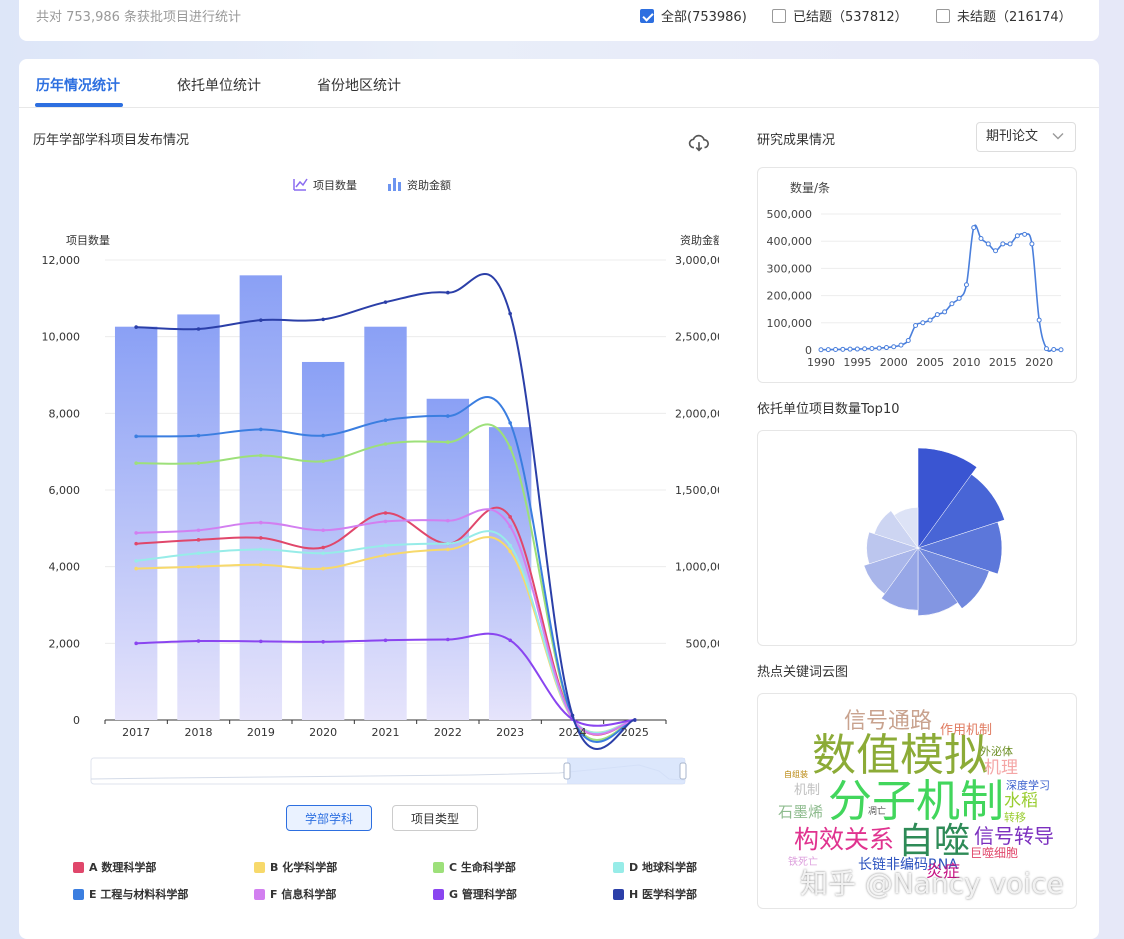  Describe the element at coordinates (1028, 785) in the screenshot. I see `wordcloud-word: 深度学习` at that location.